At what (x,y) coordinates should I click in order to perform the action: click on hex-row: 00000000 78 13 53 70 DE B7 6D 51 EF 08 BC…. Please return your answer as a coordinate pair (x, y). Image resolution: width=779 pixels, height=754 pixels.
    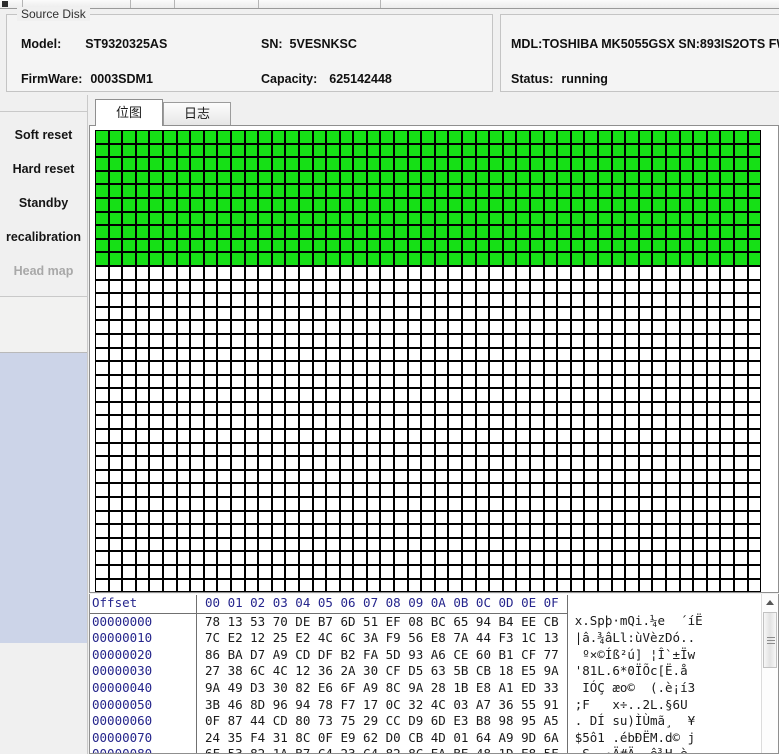
    Looking at the image, I should click on (396, 622).